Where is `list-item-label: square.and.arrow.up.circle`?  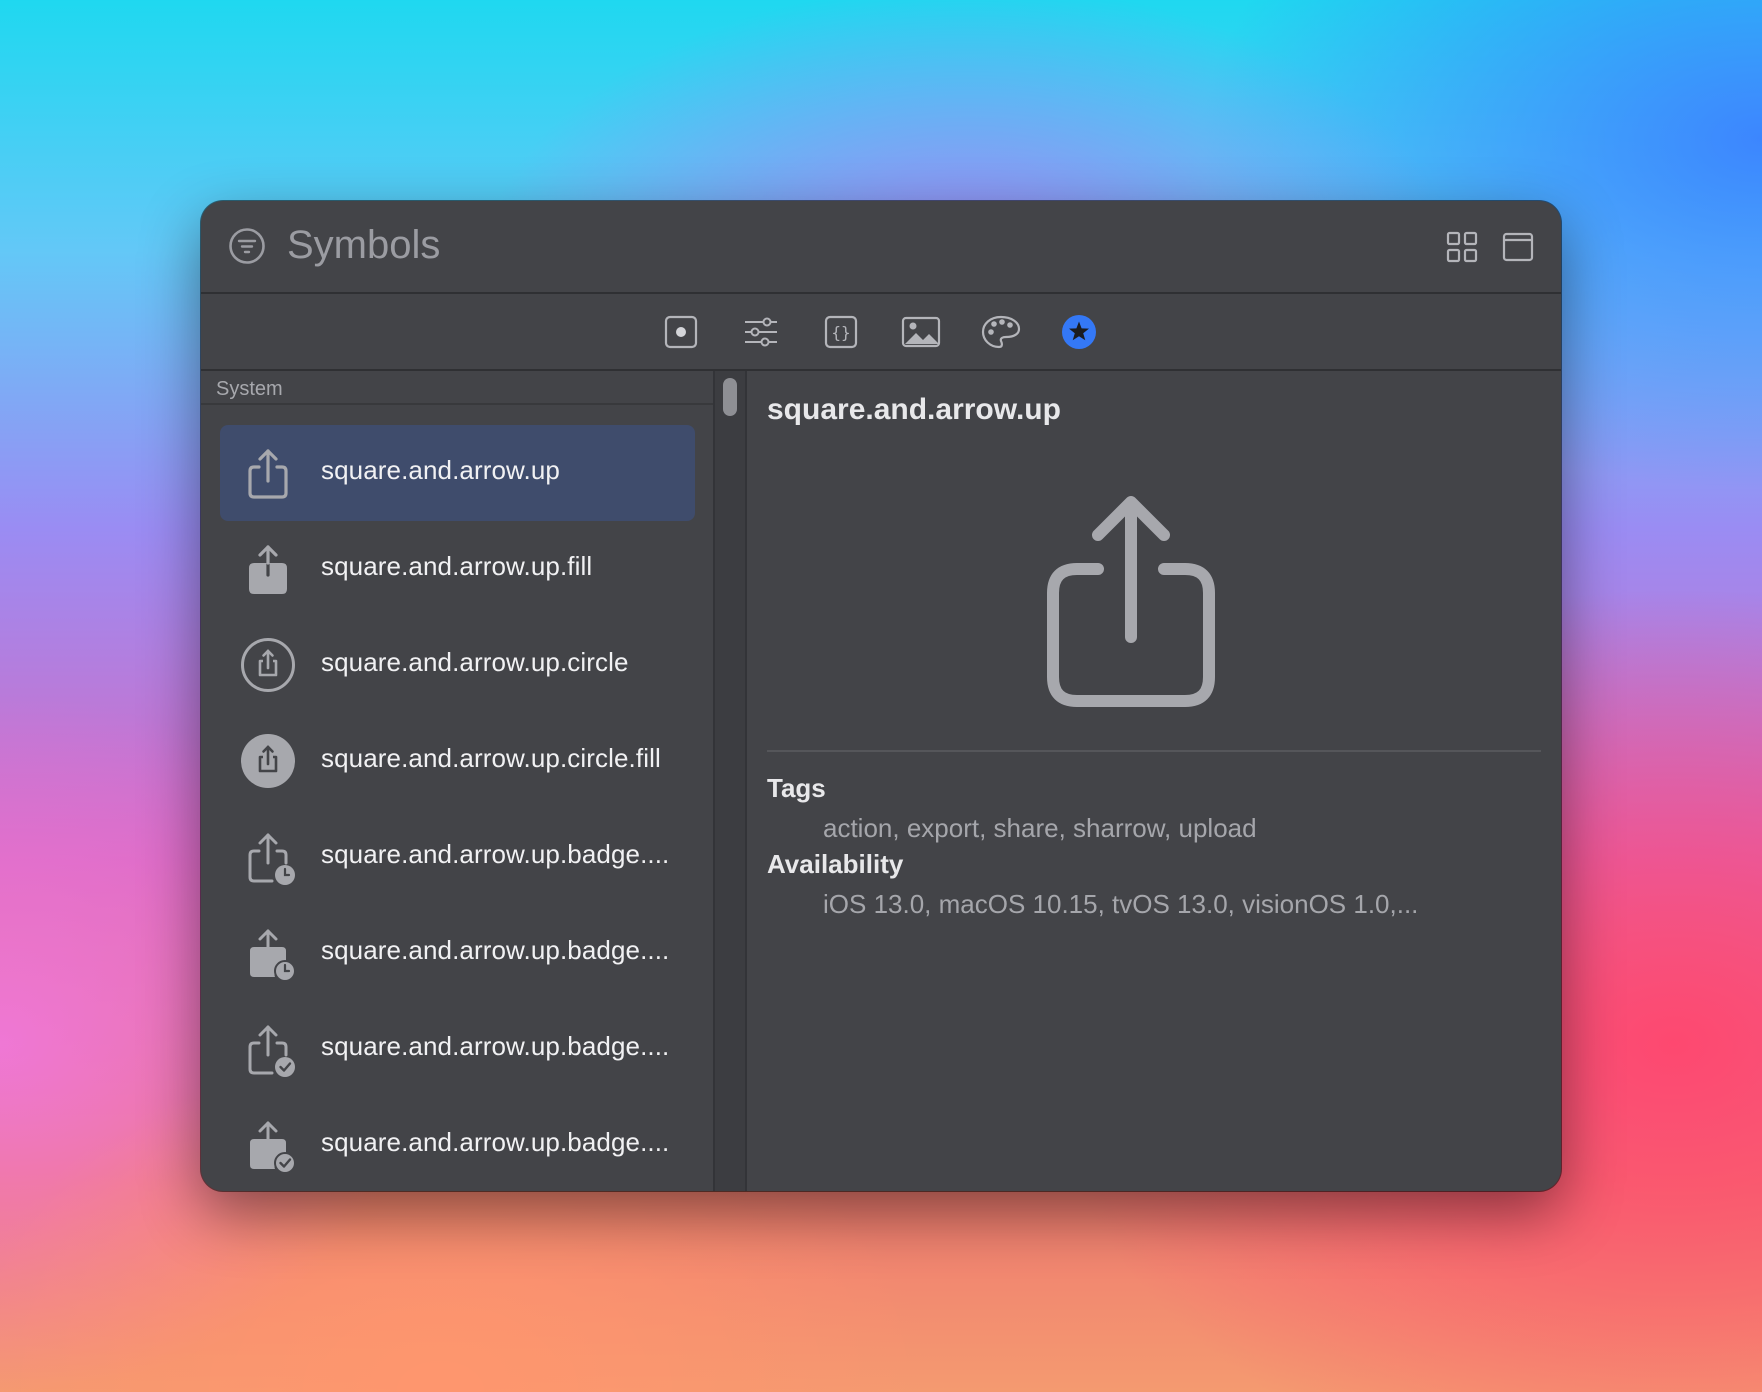
list-item-label: square.and.arrow.up.circle is located at coordinates (475, 662).